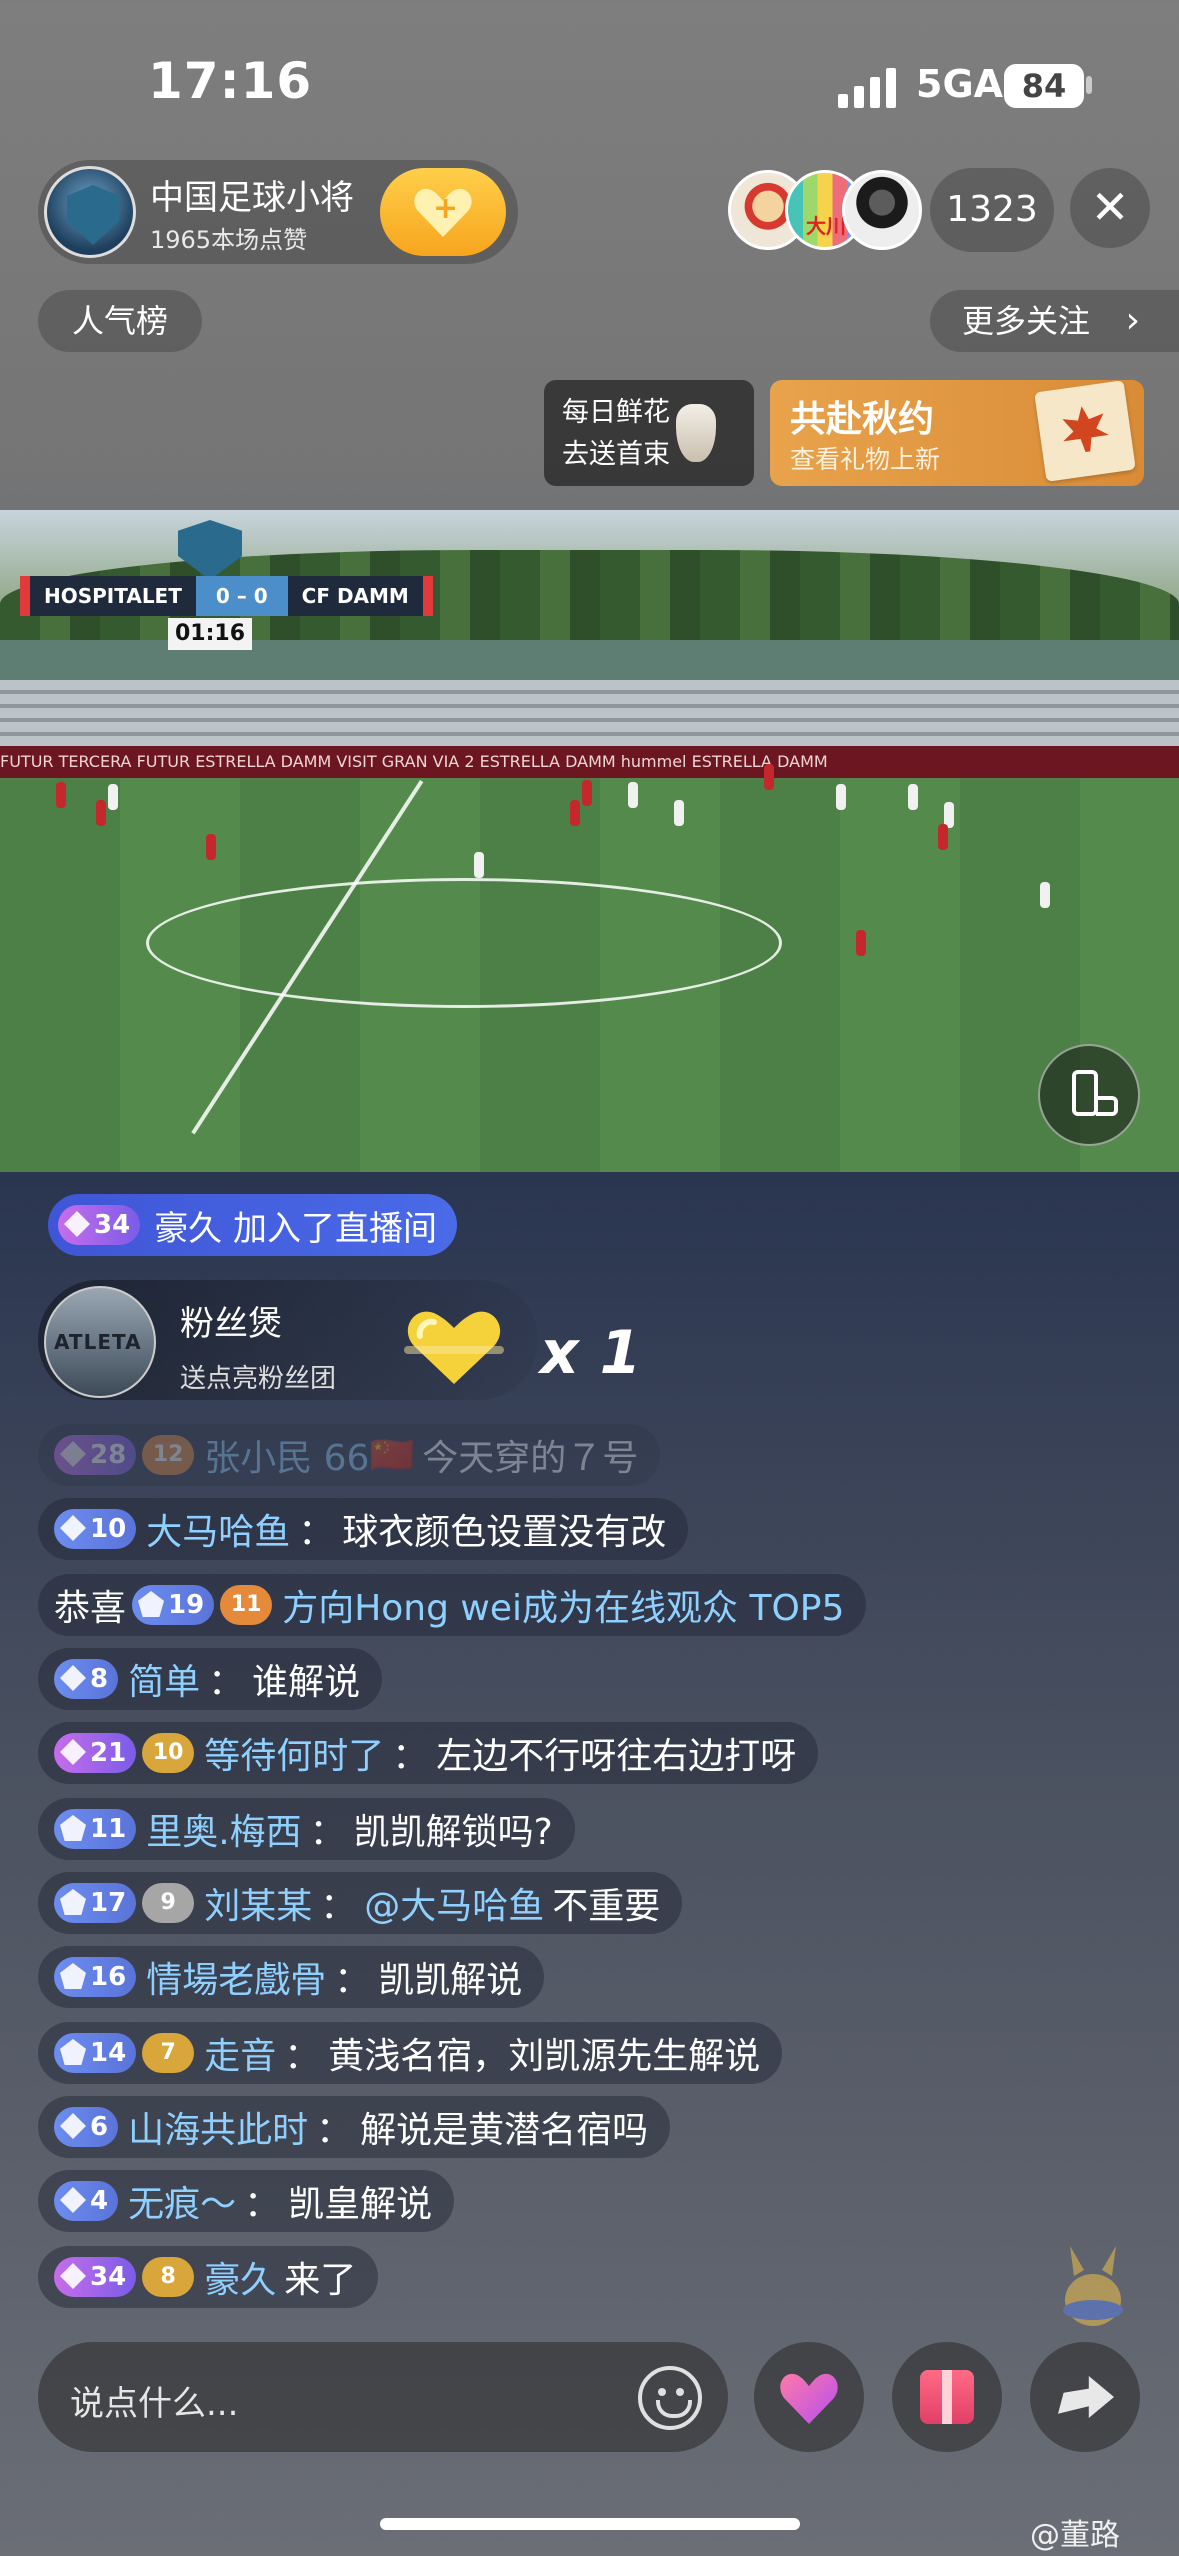 This screenshot has height=2556, width=1179. Describe the element at coordinates (1085, 431) in the screenshot. I see `maple-envelope-icon` at that location.